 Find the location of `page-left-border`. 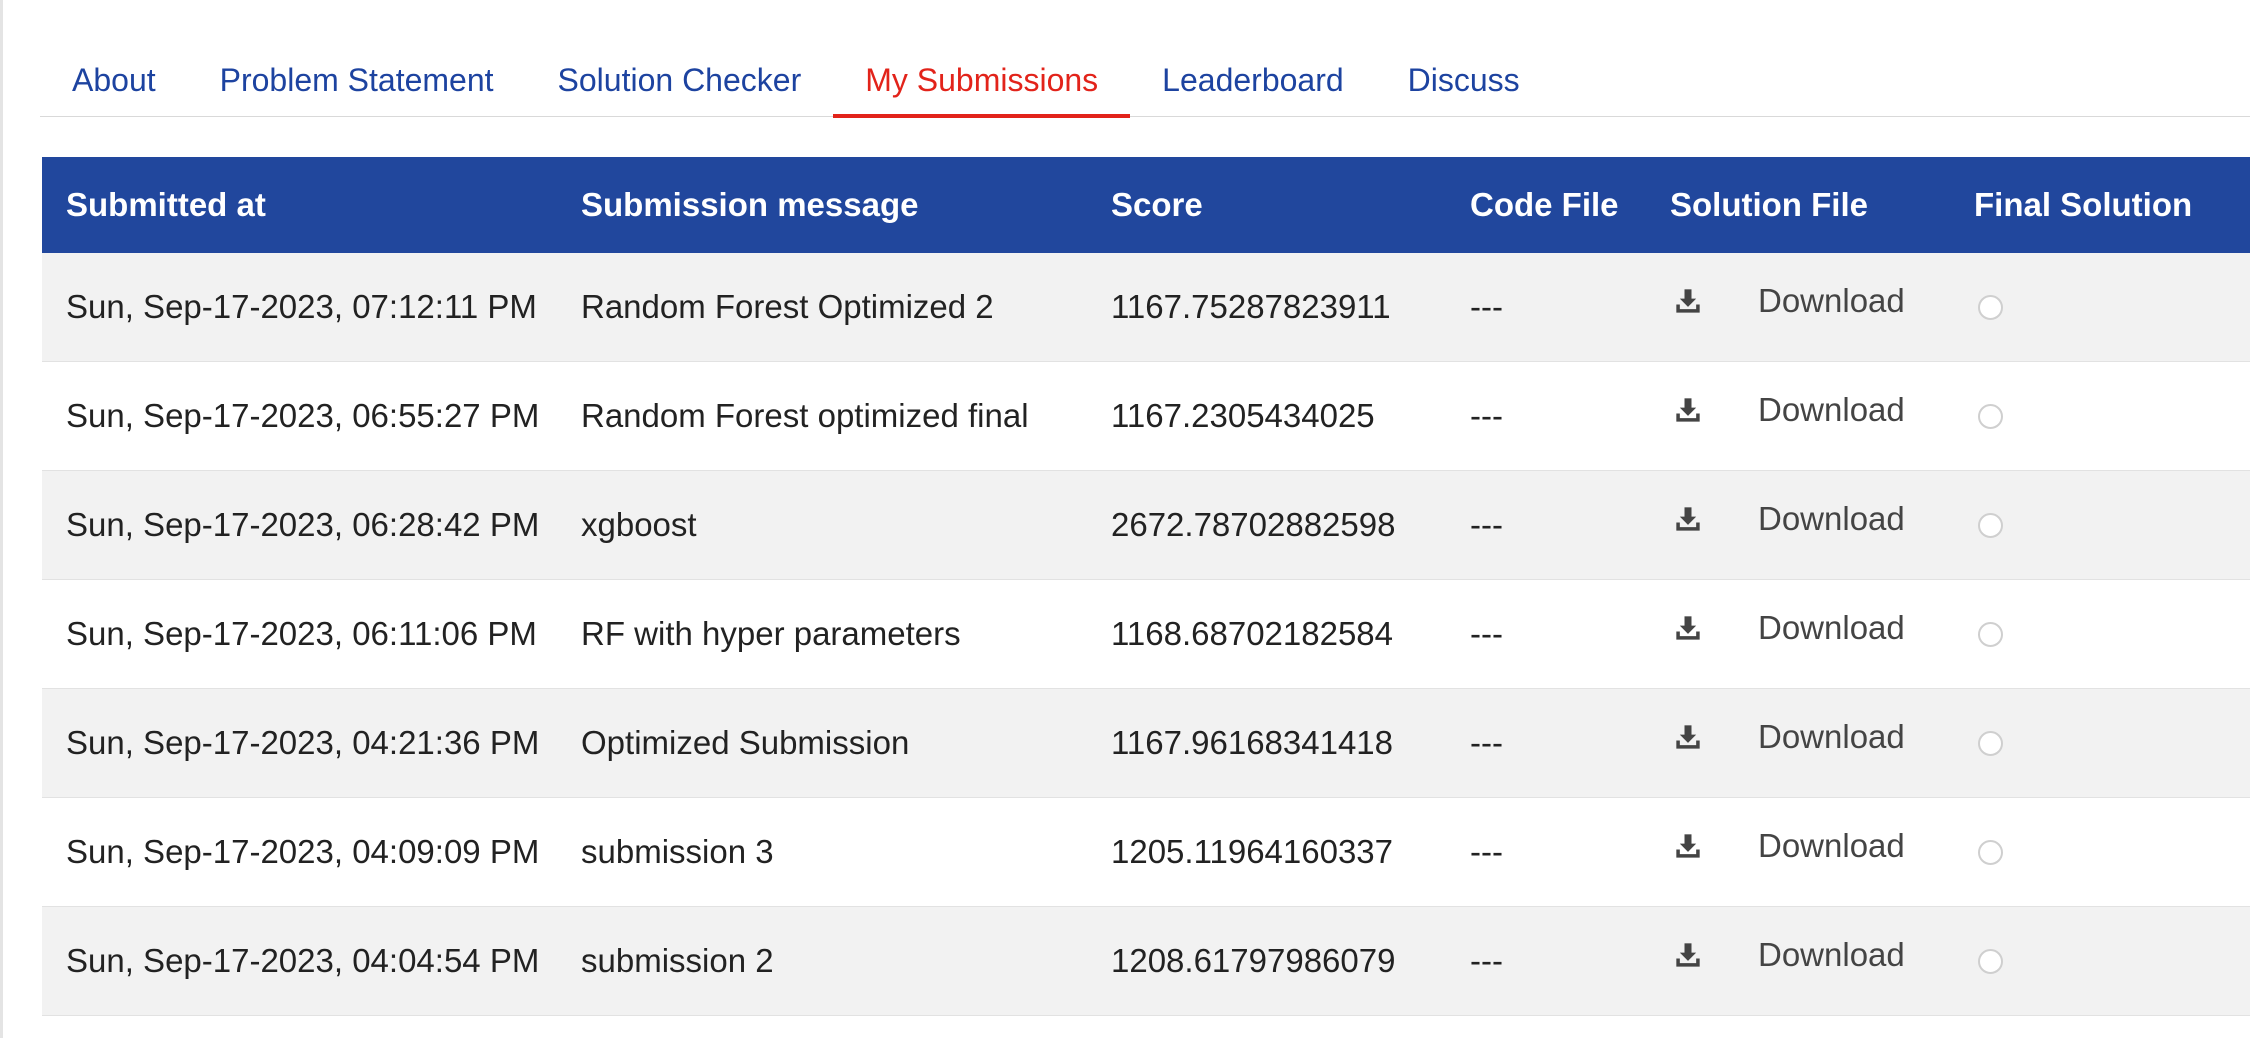

page-left-border is located at coordinates (1, 519).